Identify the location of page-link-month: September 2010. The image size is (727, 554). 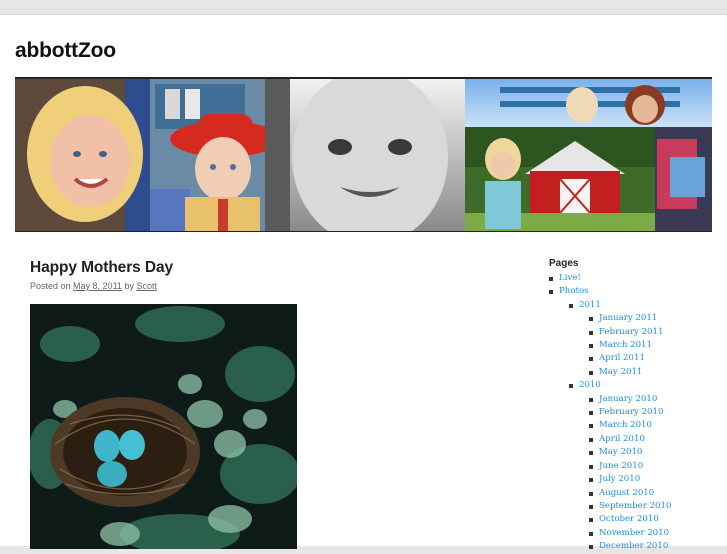
(654, 506).